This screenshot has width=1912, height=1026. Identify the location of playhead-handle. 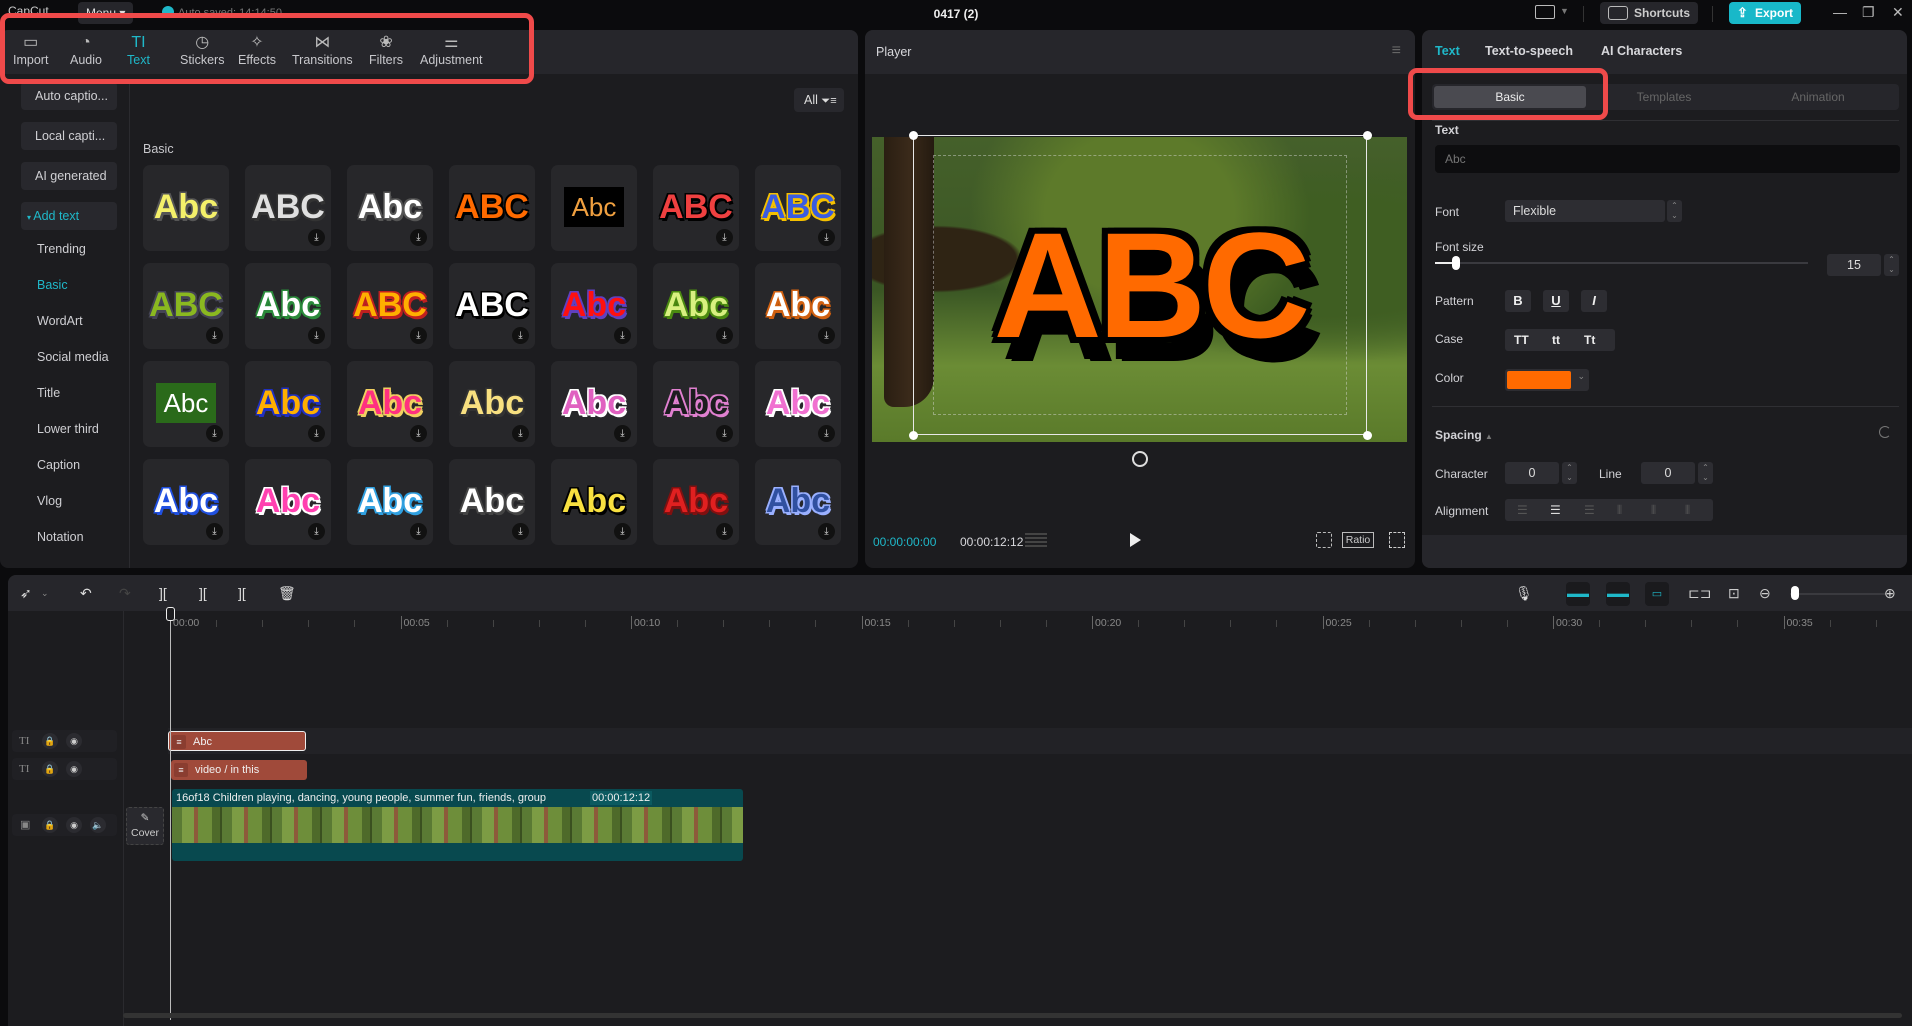
(170, 614).